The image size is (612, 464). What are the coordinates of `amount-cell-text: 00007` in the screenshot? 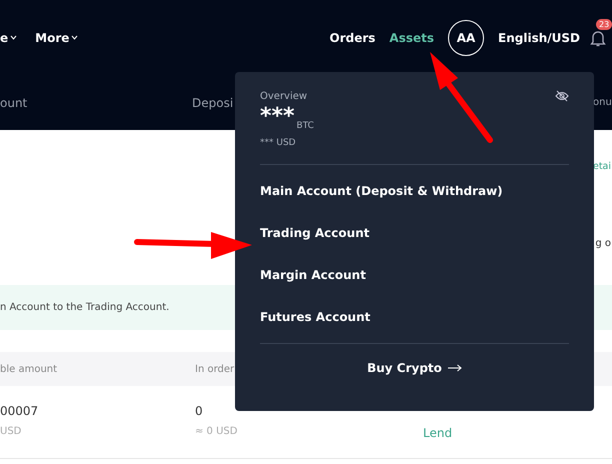 It's located at (20, 411).